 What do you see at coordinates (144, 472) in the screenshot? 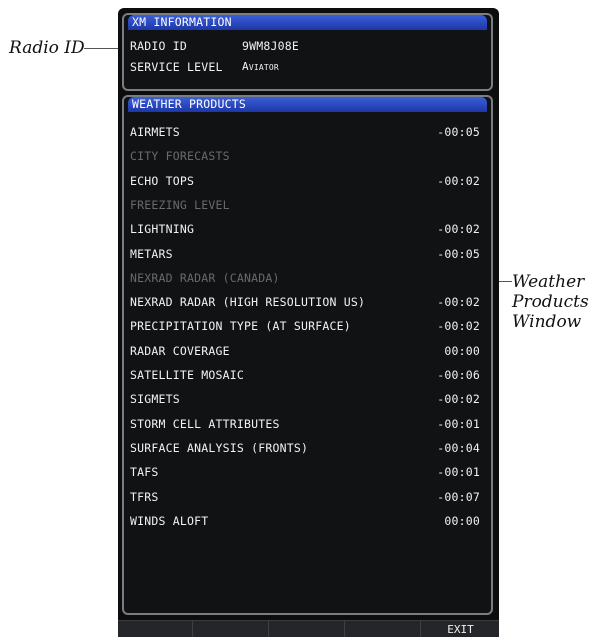
I see `weather-product-name: TAFS` at bounding box center [144, 472].